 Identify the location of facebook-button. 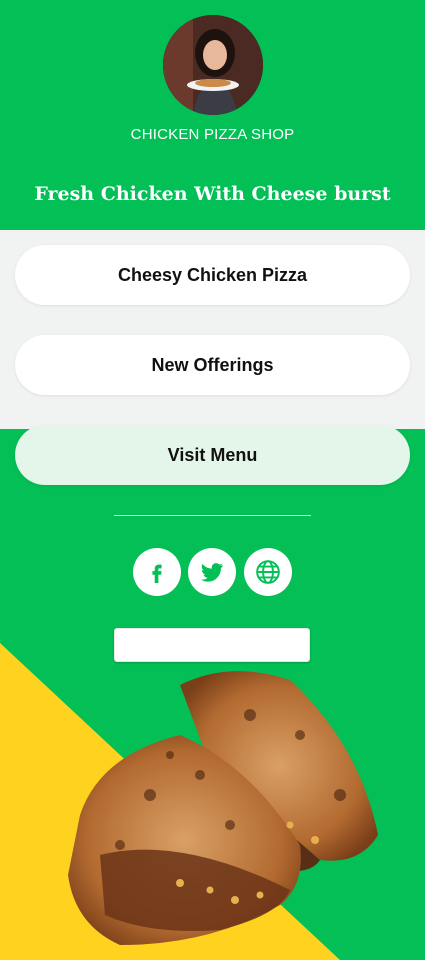
(157, 572).